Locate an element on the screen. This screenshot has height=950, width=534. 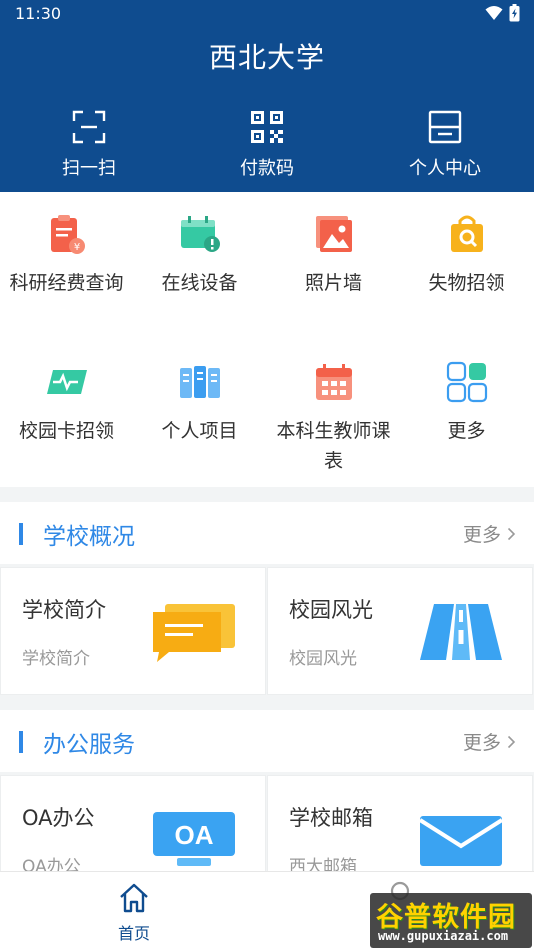
section-header-school-overview: 学校概况 更多 is located at coordinates (267, 533).